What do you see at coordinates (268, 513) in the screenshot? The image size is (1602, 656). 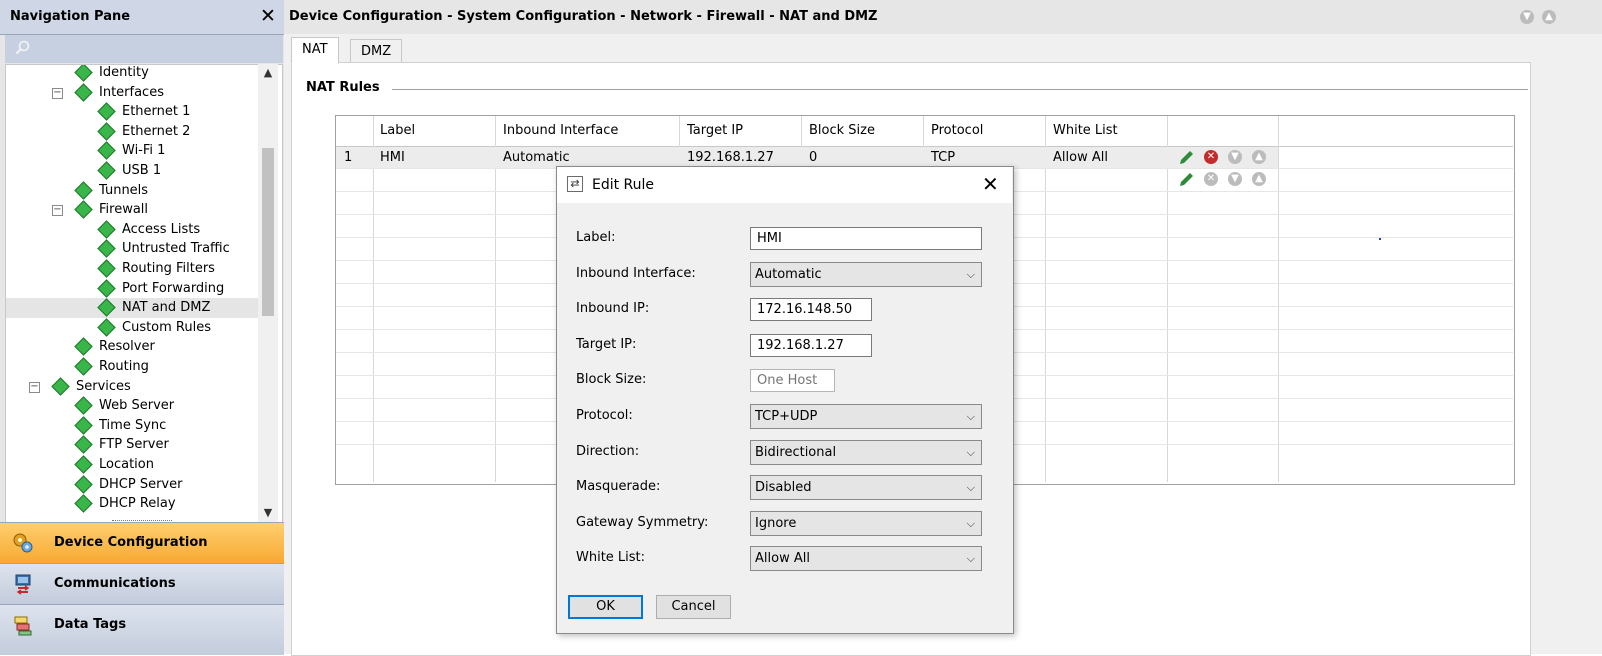 I see `scroll-down-icon: ▼` at bounding box center [268, 513].